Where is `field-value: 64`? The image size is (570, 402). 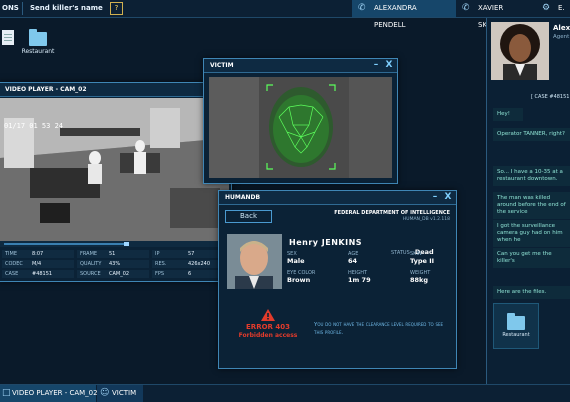 field-value: 64 is located at coordinates (353, 261).